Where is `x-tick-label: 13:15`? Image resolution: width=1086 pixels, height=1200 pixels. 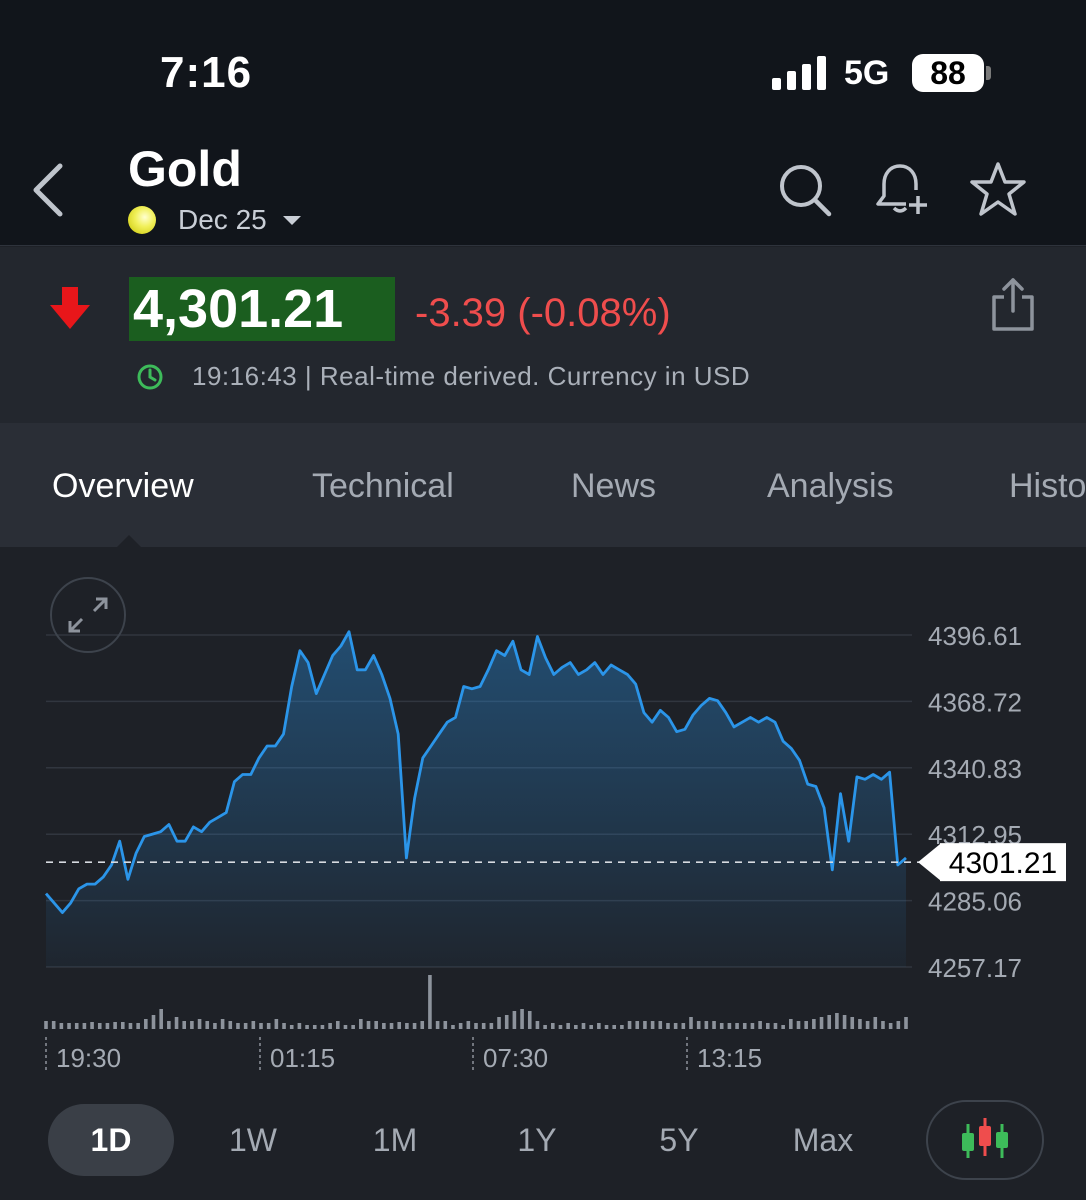
x-tick-label: 13:15 is located at coordinates (729, 1058).